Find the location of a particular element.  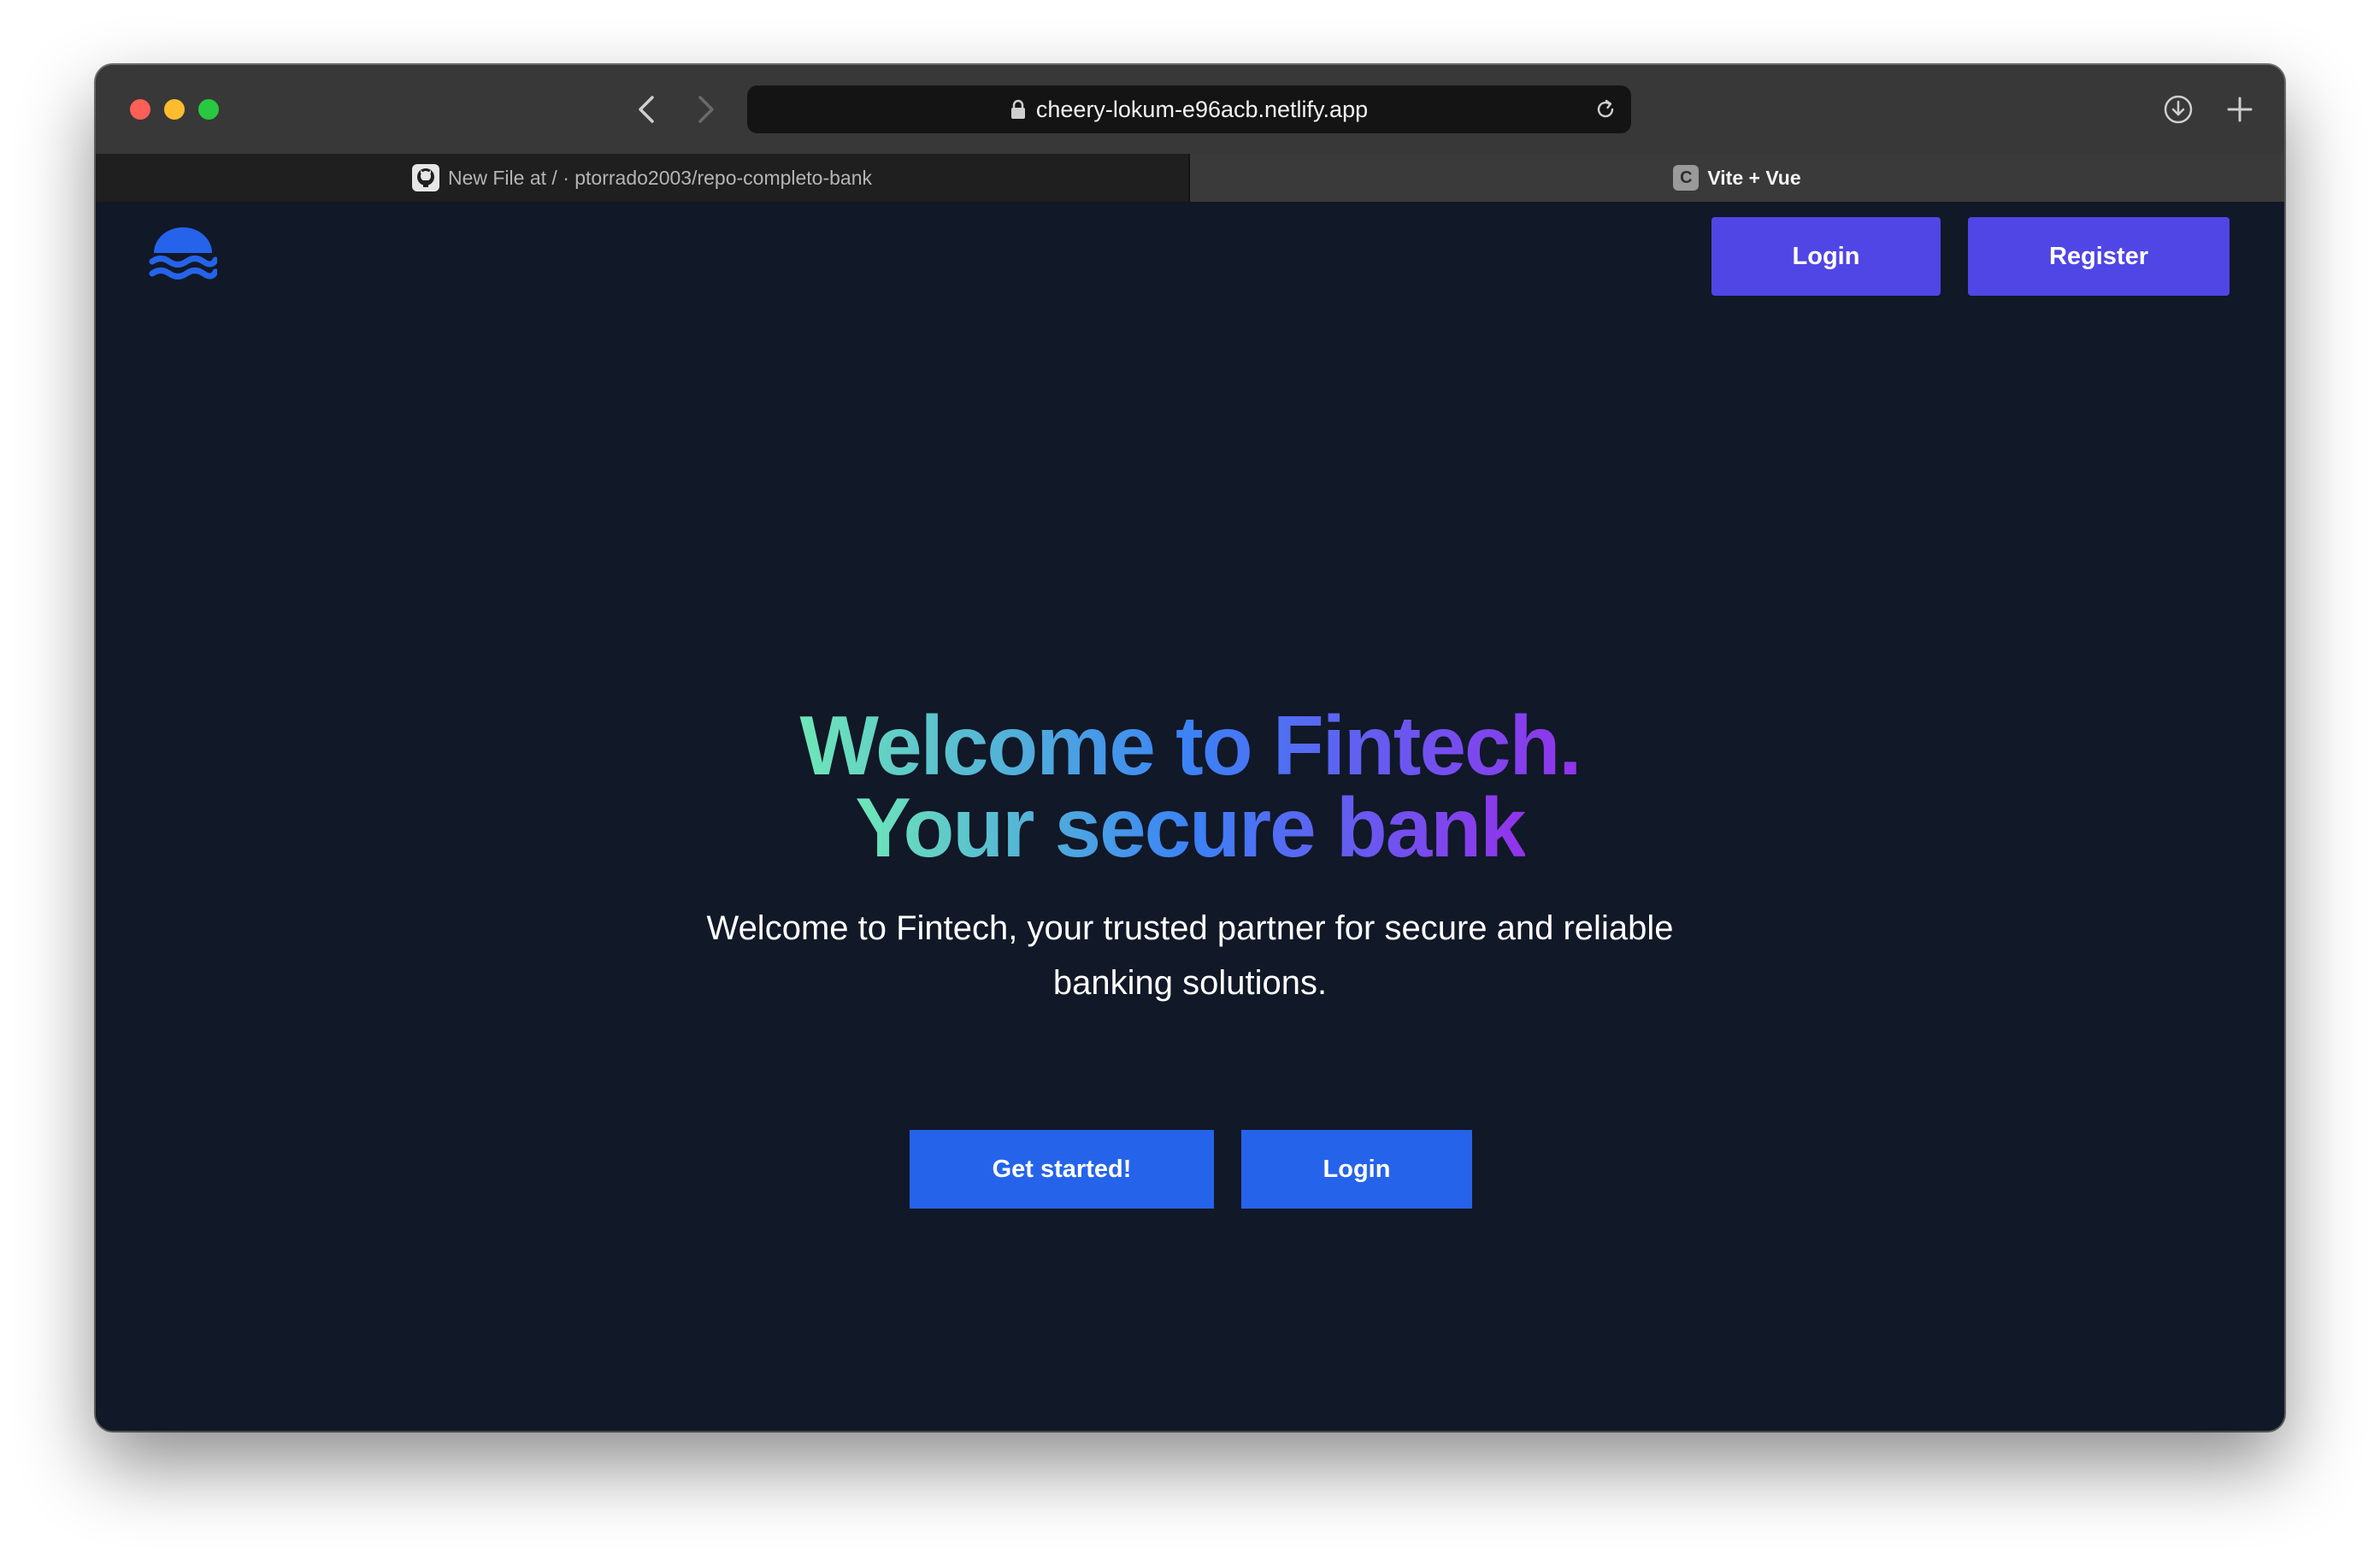

header-login-button: Login is located at coordinates (1826, 257).